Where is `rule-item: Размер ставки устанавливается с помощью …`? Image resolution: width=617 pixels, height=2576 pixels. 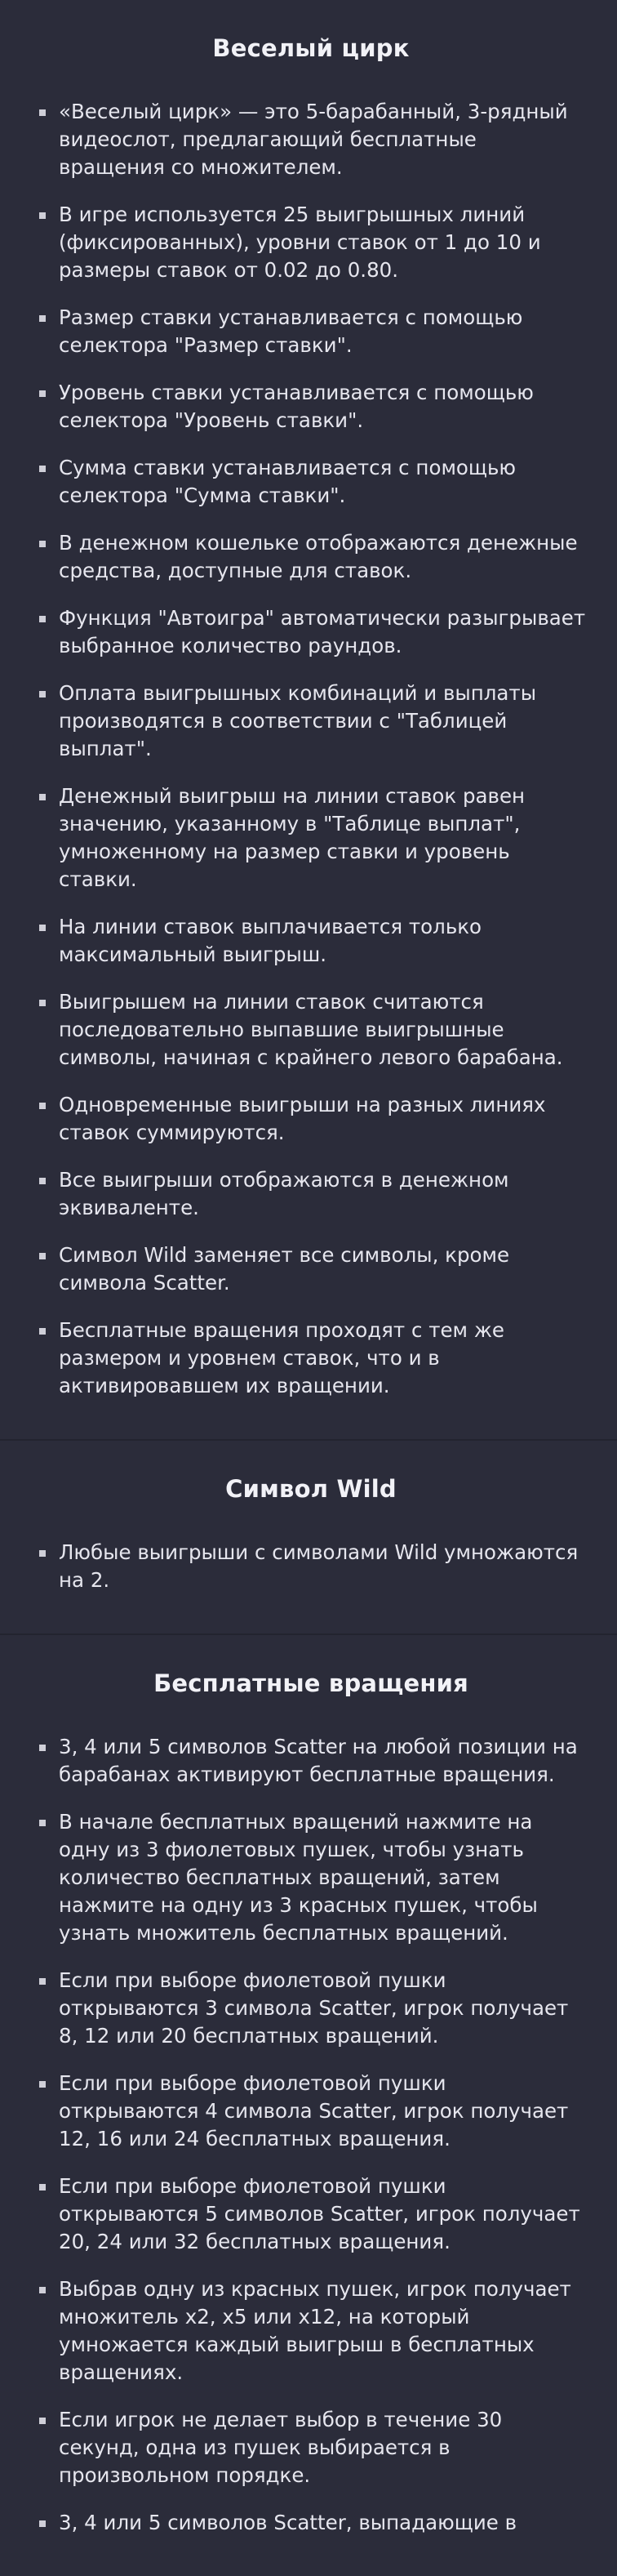
rule-item: Размер ставки устанавливается с помощью … is located at coordinates (311, 331).